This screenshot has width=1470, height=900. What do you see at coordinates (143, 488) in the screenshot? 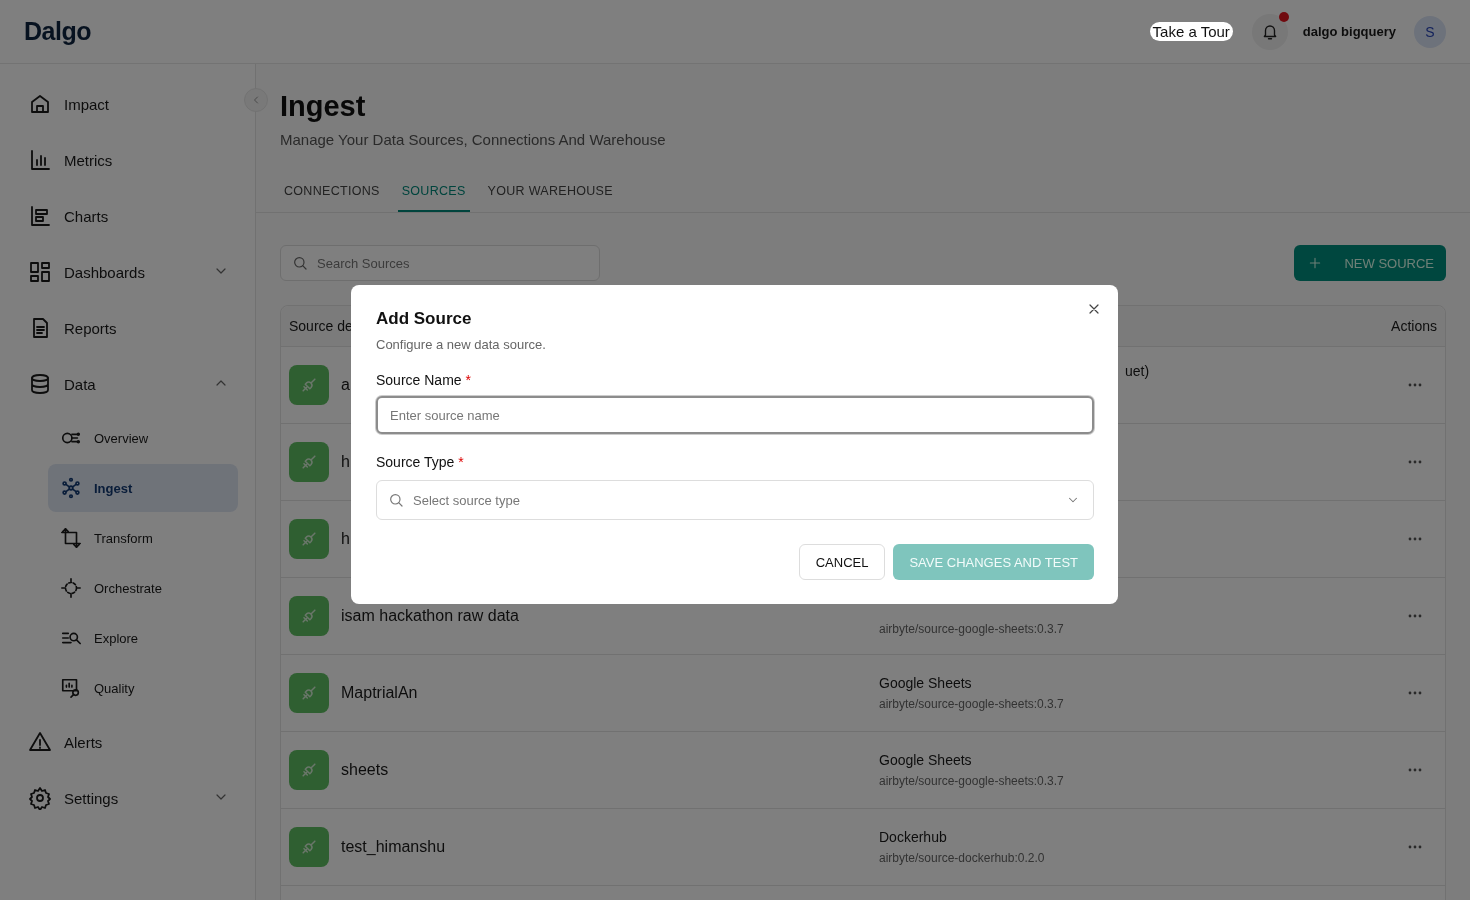
I see `sidebar-subitem: Ingest` at bounding box center [143, 488].